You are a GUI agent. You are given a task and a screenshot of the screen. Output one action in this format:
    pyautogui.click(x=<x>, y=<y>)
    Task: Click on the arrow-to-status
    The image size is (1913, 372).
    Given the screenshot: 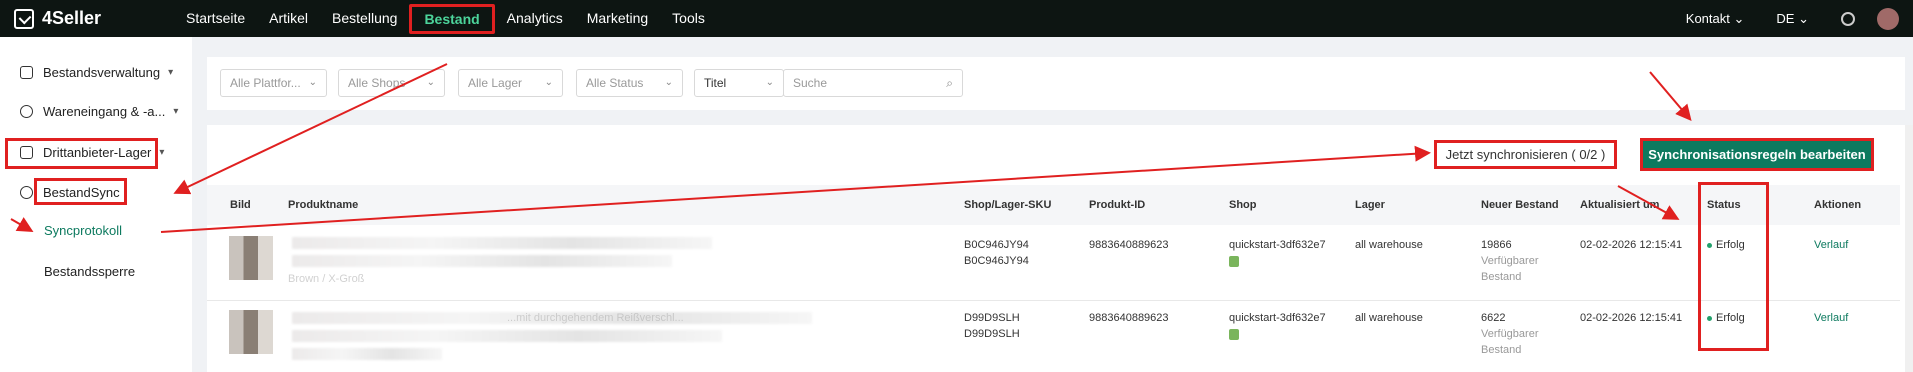 What is the action you would take?
    pyautogui.click(x=1648, y=202)
    